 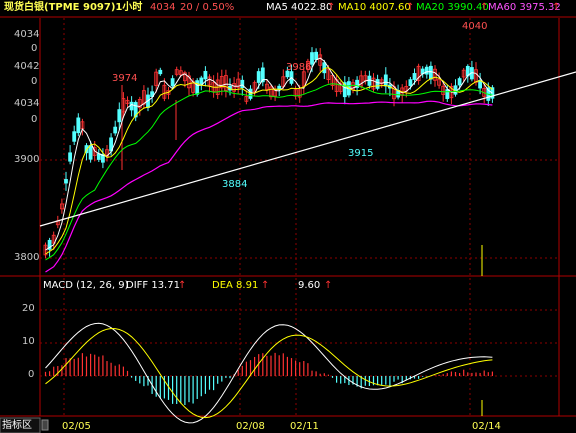 What do you see at coordinates (410, 7) in the screenshot?
I see `ma10-arrow: ↑` at bounding box center [410, 7].